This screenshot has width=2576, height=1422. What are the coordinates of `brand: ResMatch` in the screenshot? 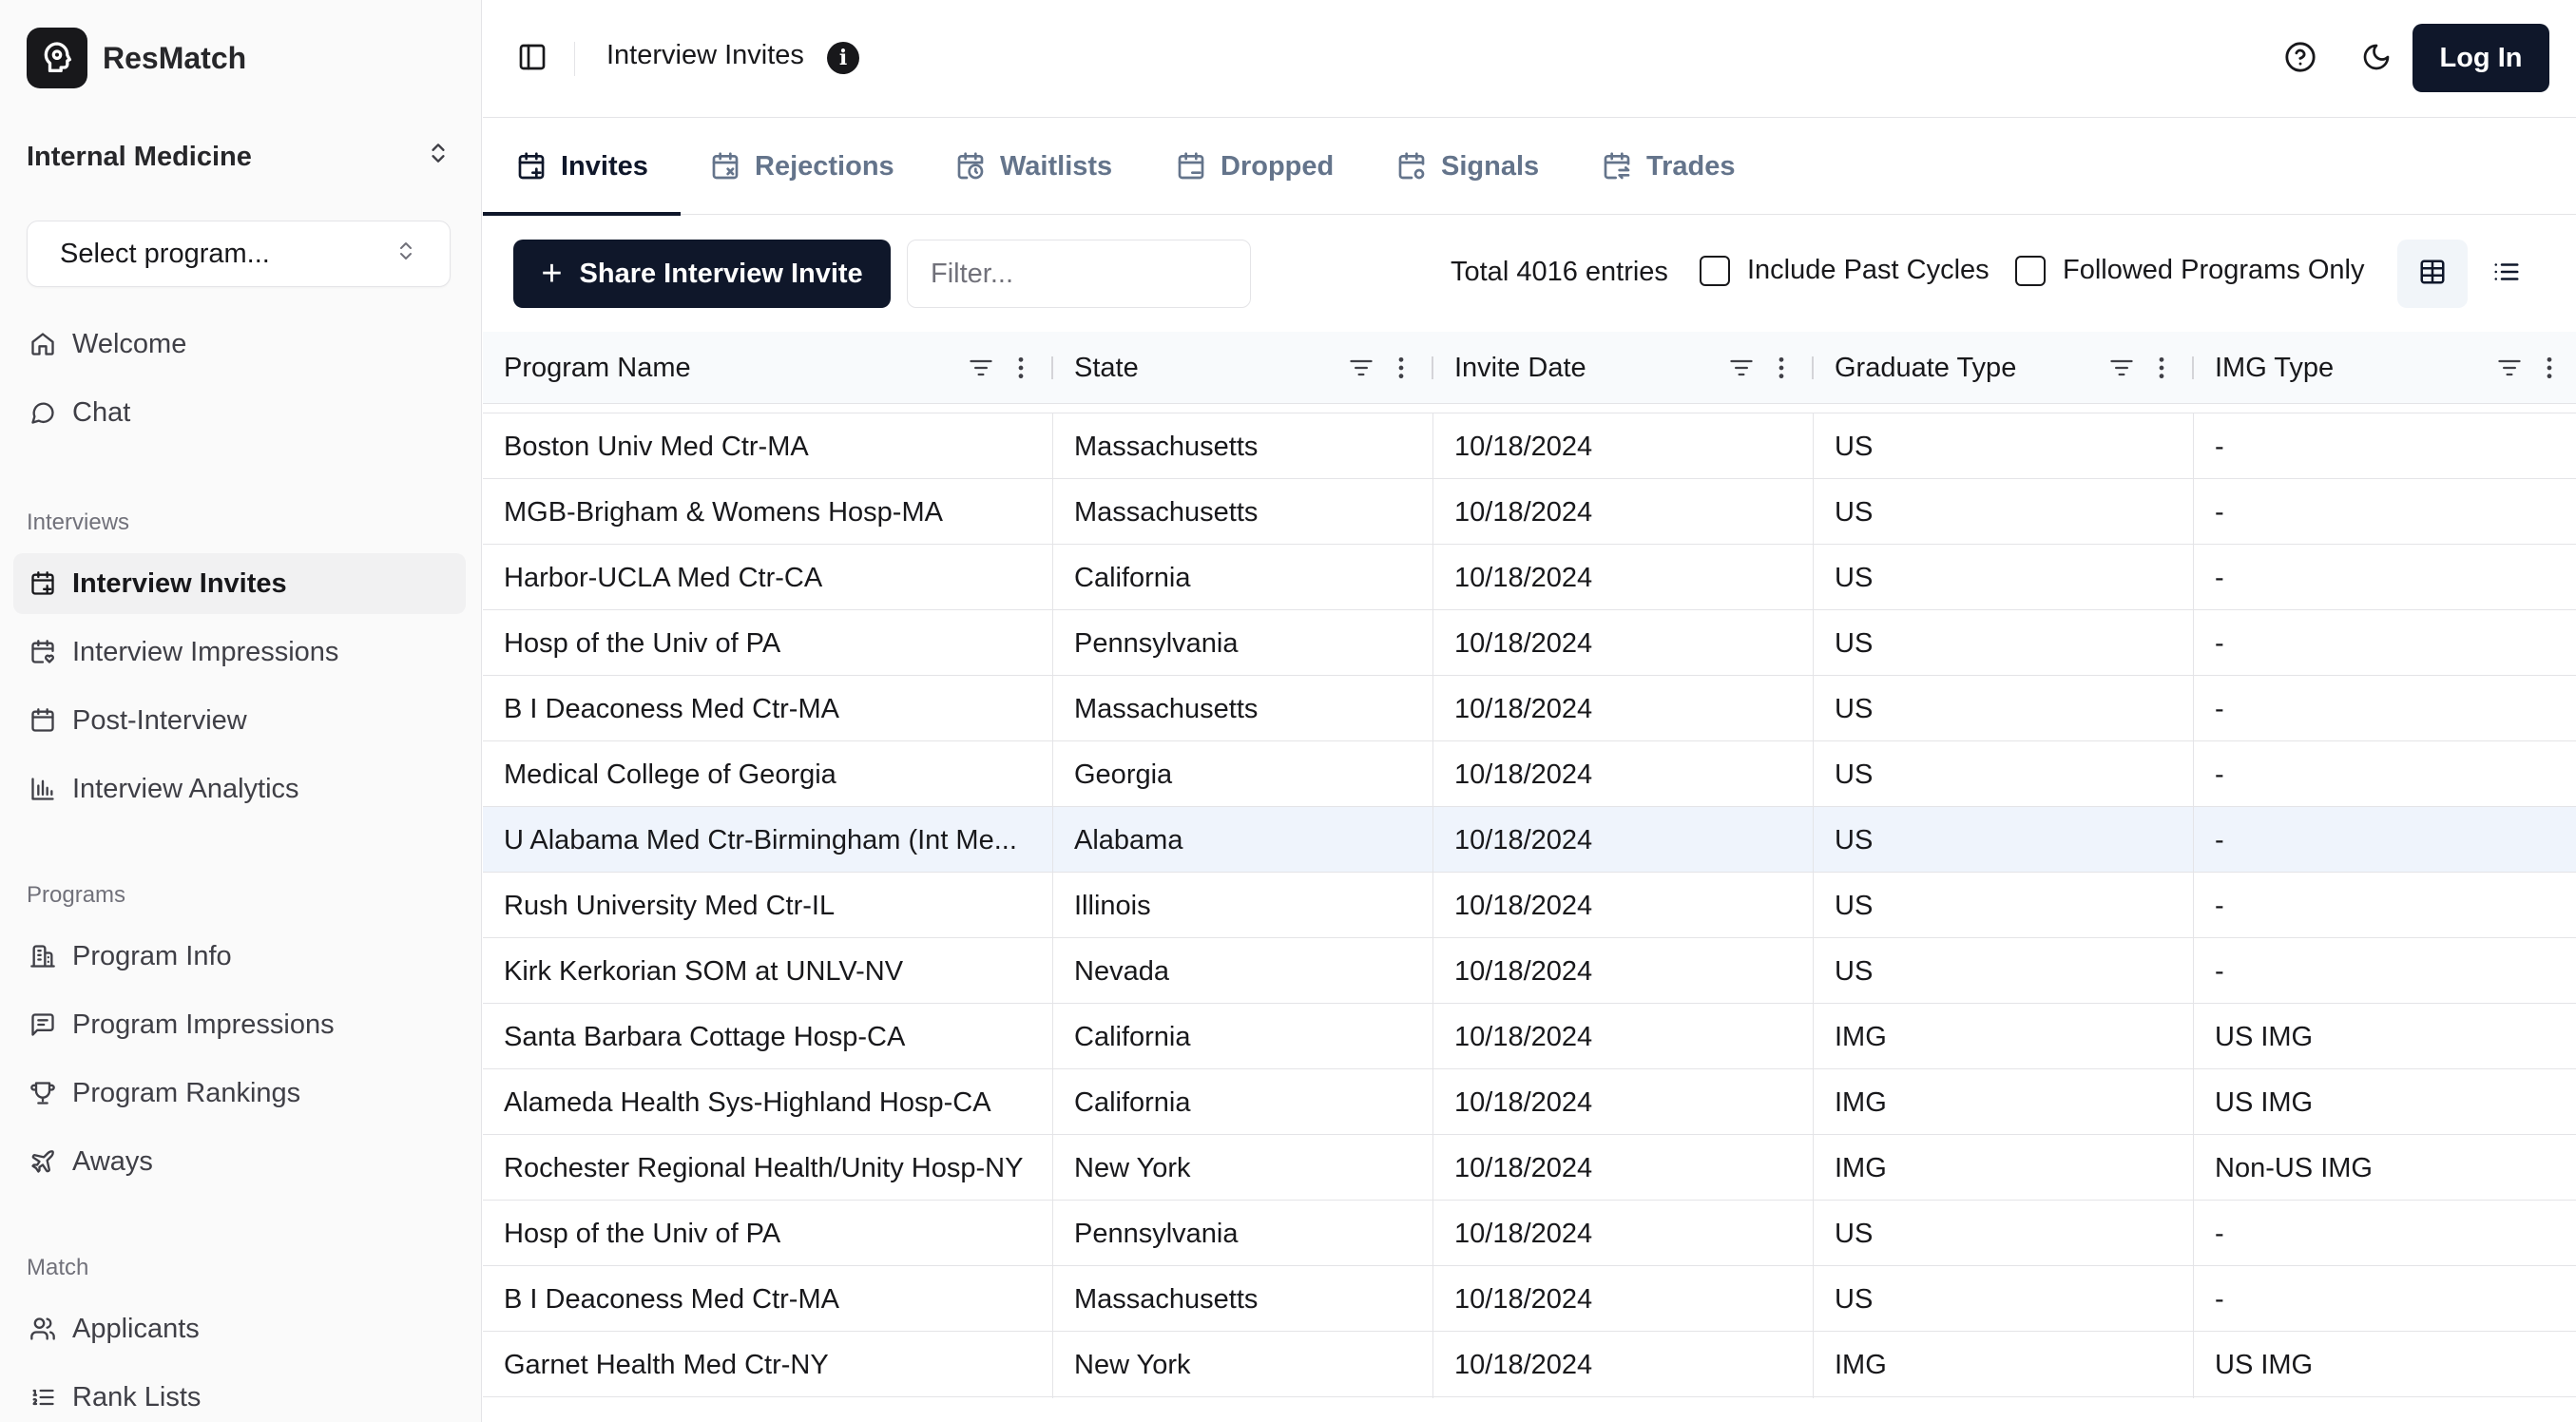 It's located at (136, 58).